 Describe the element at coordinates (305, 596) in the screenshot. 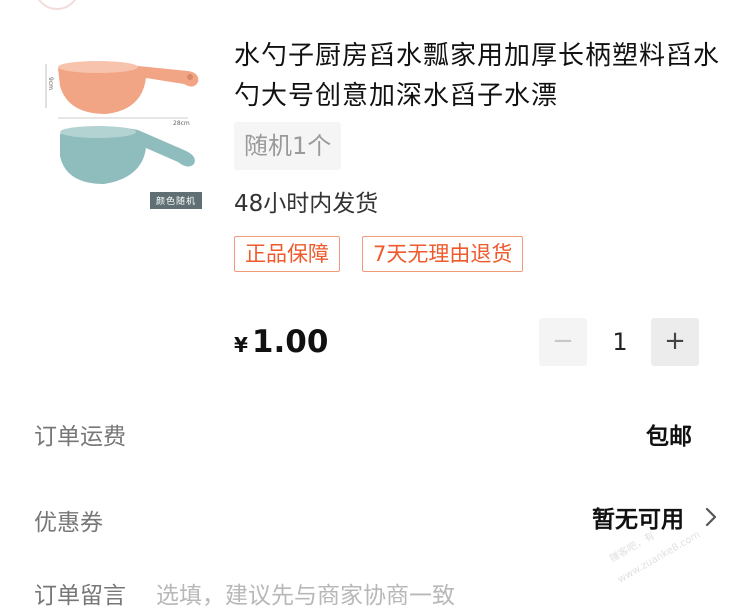

I see `order-note-input: 选填，建议先与商家协商一致` at that location.